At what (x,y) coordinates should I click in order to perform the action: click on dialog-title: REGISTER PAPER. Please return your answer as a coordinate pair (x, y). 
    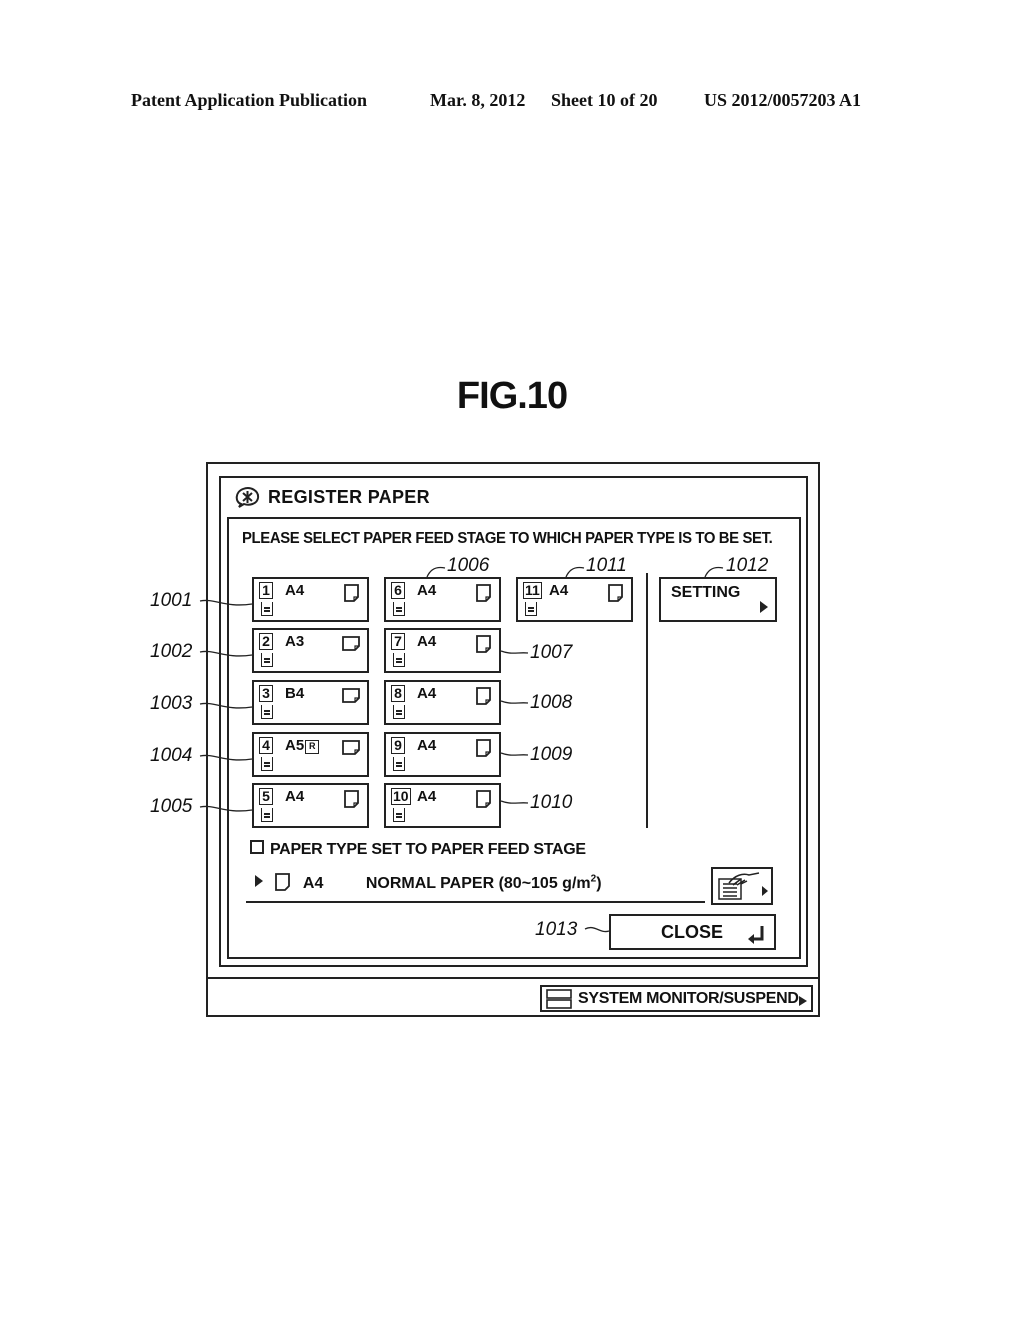
    Looking at the image, I should click on (349, 497).